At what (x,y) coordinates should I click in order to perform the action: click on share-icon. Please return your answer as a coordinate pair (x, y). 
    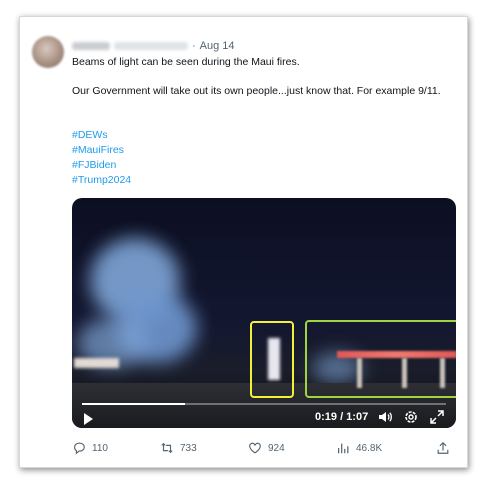
    Looking at the image, I should click on (443, 447).